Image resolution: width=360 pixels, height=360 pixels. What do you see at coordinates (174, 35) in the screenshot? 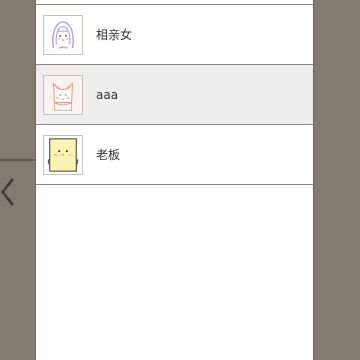
I see `contact-row: 相亲女` at bounding box center [174, 35].